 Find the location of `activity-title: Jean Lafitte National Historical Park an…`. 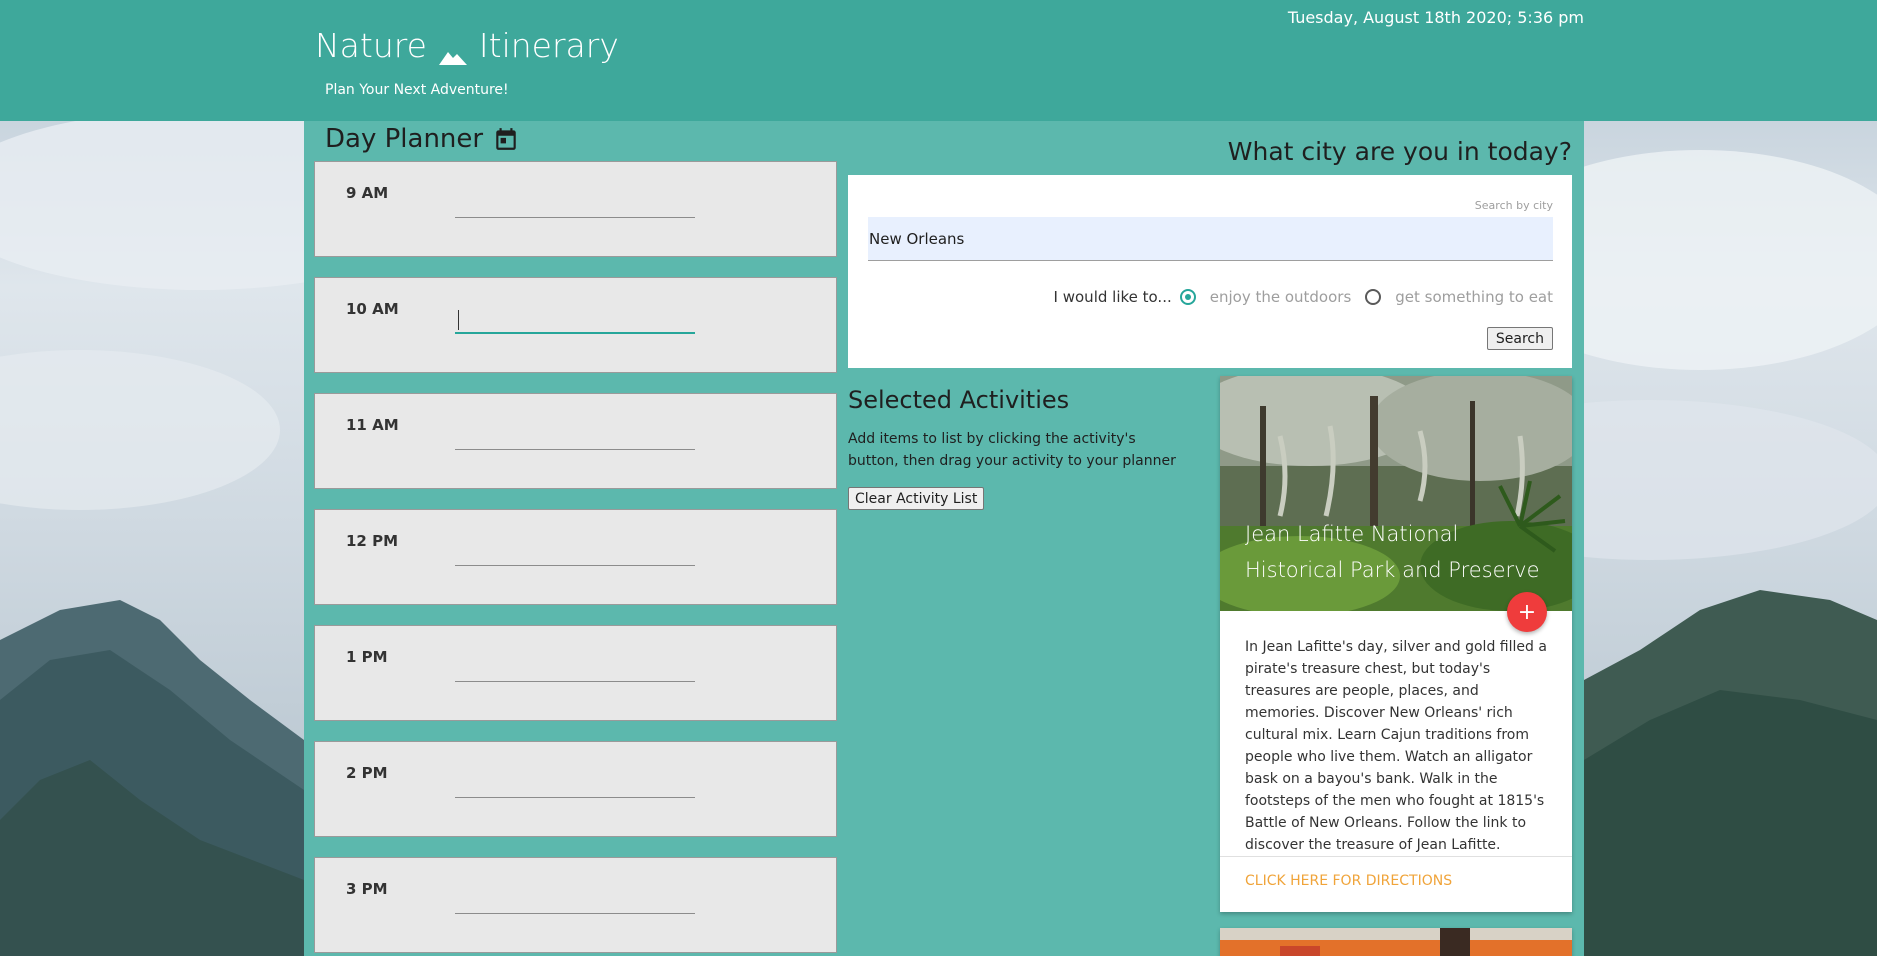

activity-title: Jean Lafitte National Historical Park an… is located at coordinates (1392, 552).